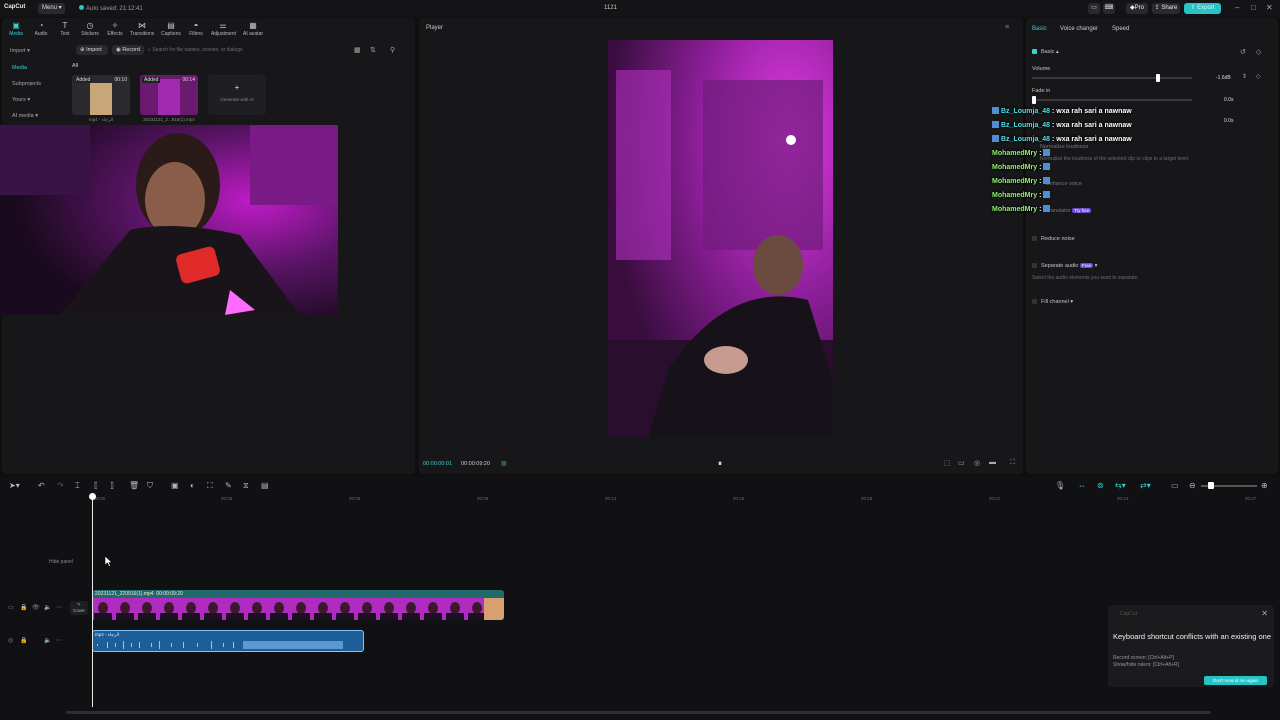  Describe the element at coordinates (1253, 7) in the screenshot. I see `maximize-icon: □` at that location.